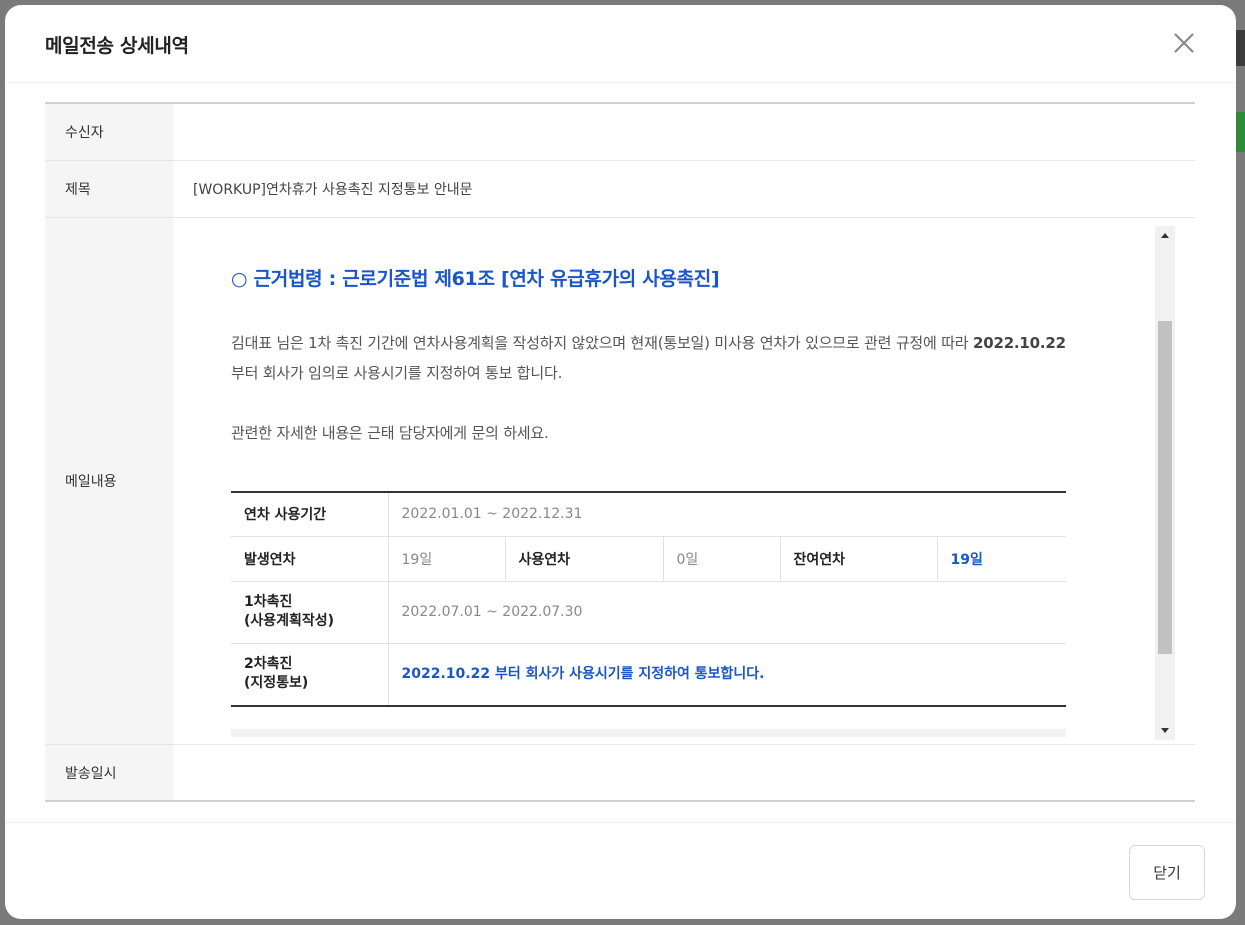  Describe the element at coordinates (1167, 872) in the screenshot. I see `close-button: 닫기` at that location.